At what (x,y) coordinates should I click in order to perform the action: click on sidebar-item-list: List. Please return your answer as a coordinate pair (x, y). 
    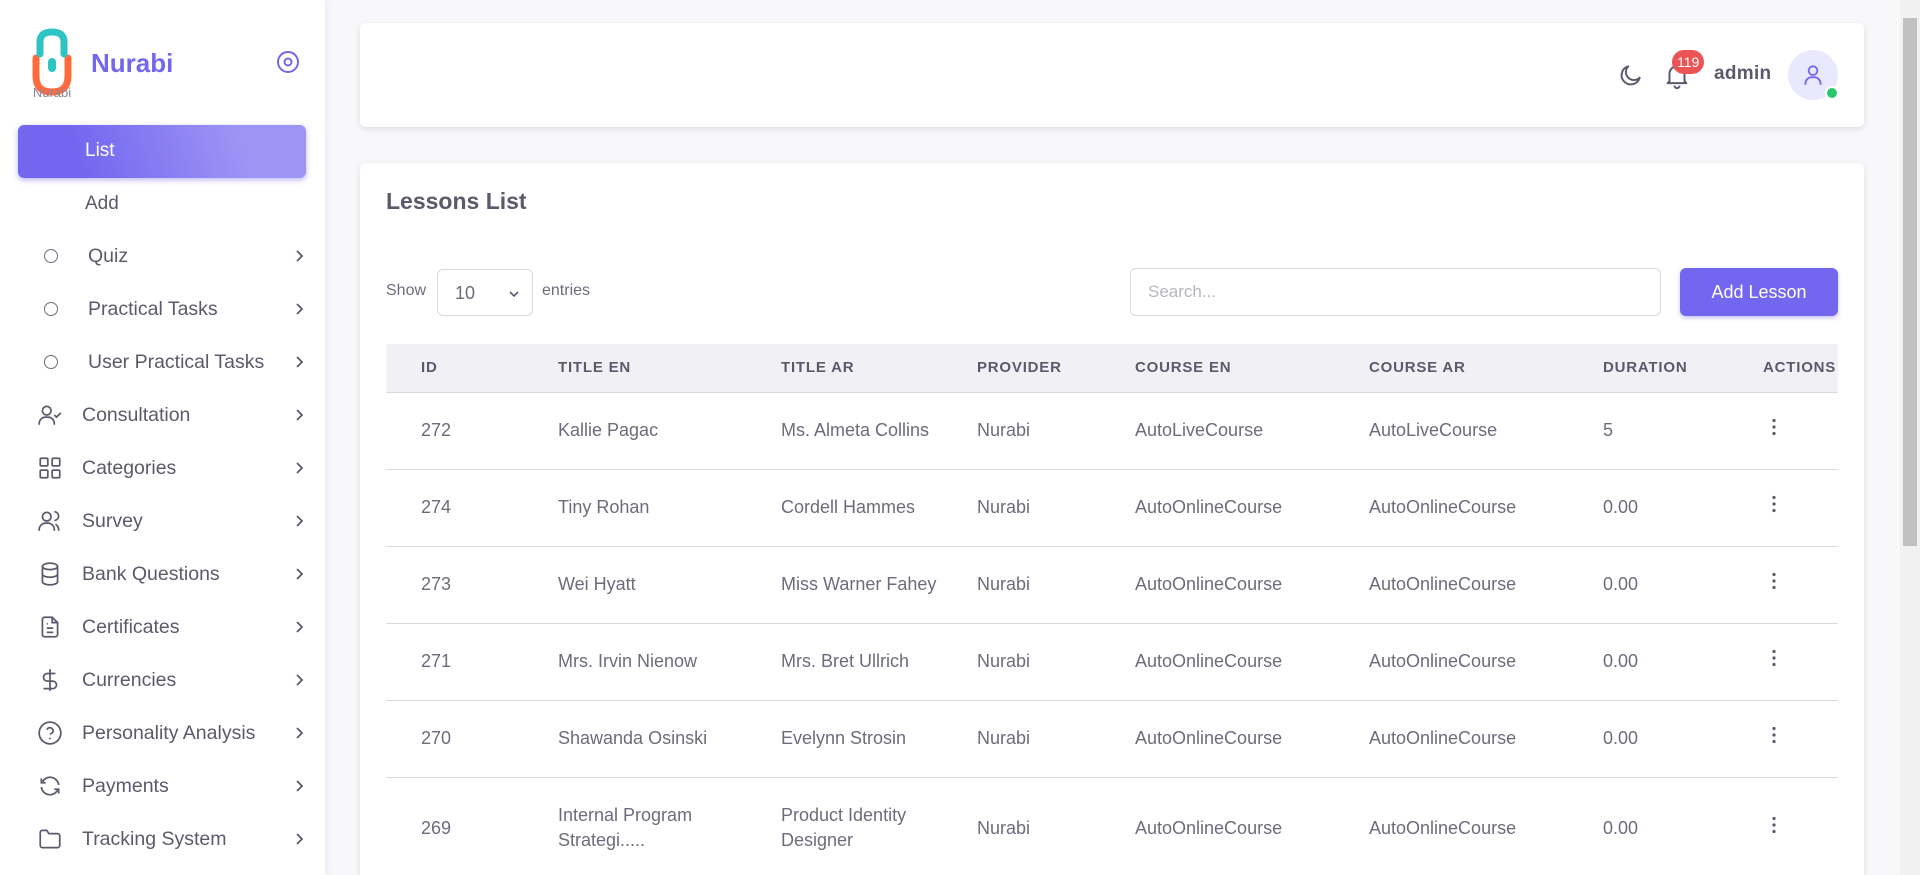
    Looking at the image, I should click on (162, 151).